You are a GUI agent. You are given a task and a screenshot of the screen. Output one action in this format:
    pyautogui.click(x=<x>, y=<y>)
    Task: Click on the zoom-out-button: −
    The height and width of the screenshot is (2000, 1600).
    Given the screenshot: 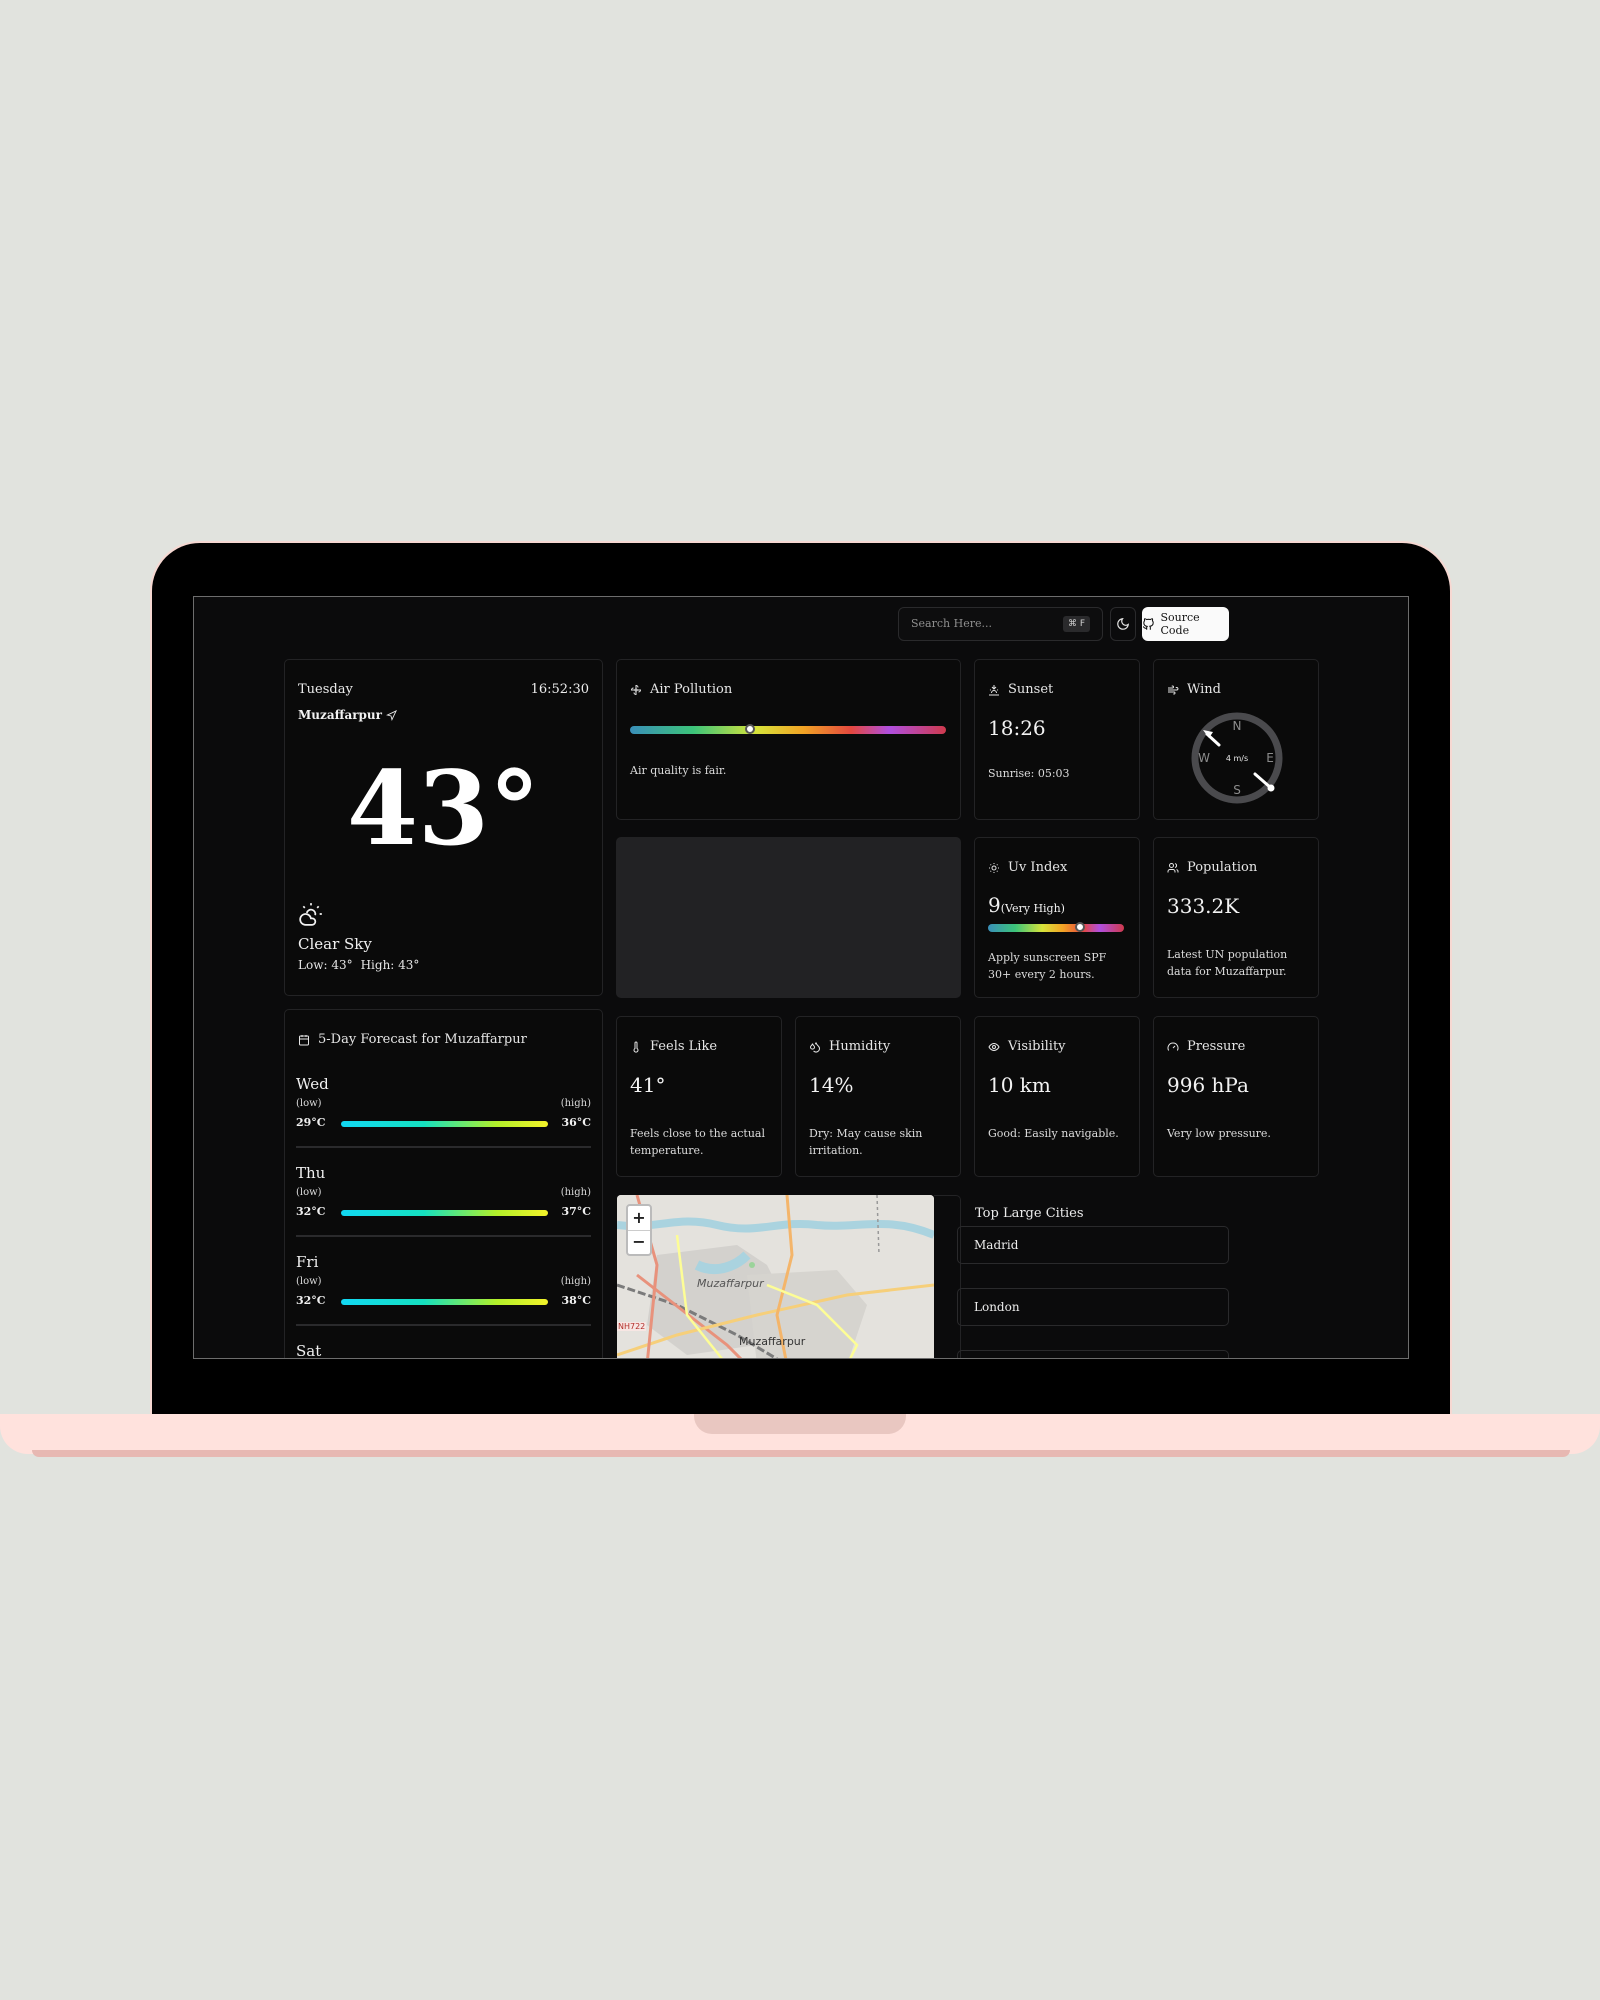 What is the action you would take?
    pyautogui.click(x=639, y=1243)
    